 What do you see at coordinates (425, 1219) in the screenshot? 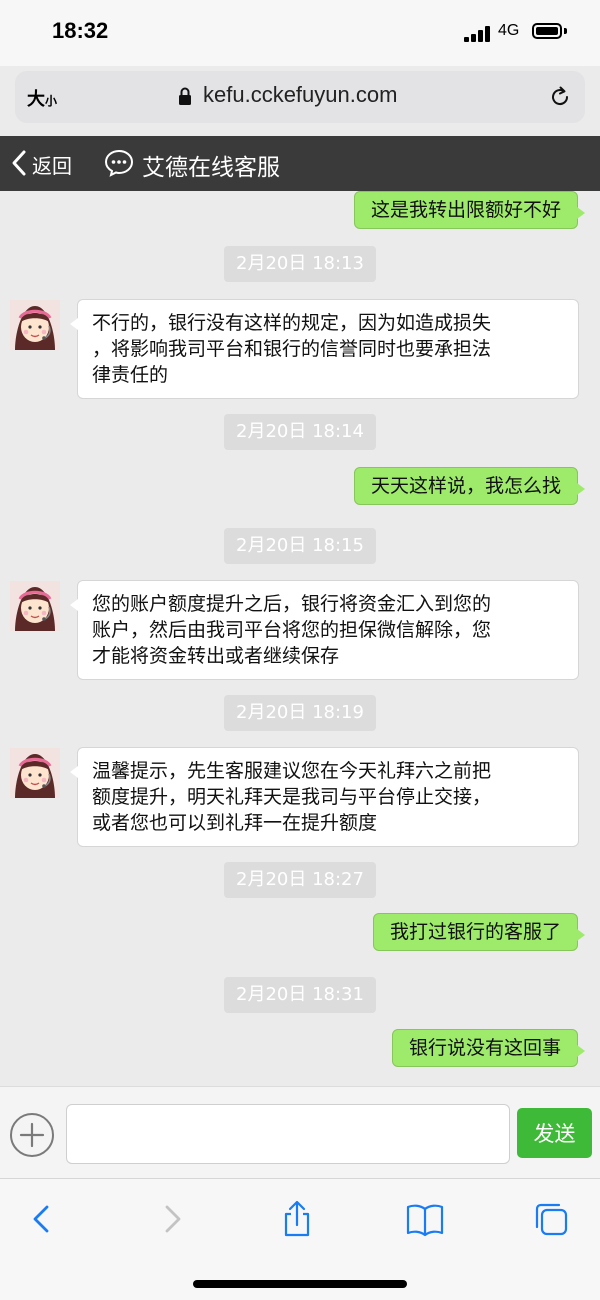
I see `bookmarks-icon` at bounding box center [425, 1219].